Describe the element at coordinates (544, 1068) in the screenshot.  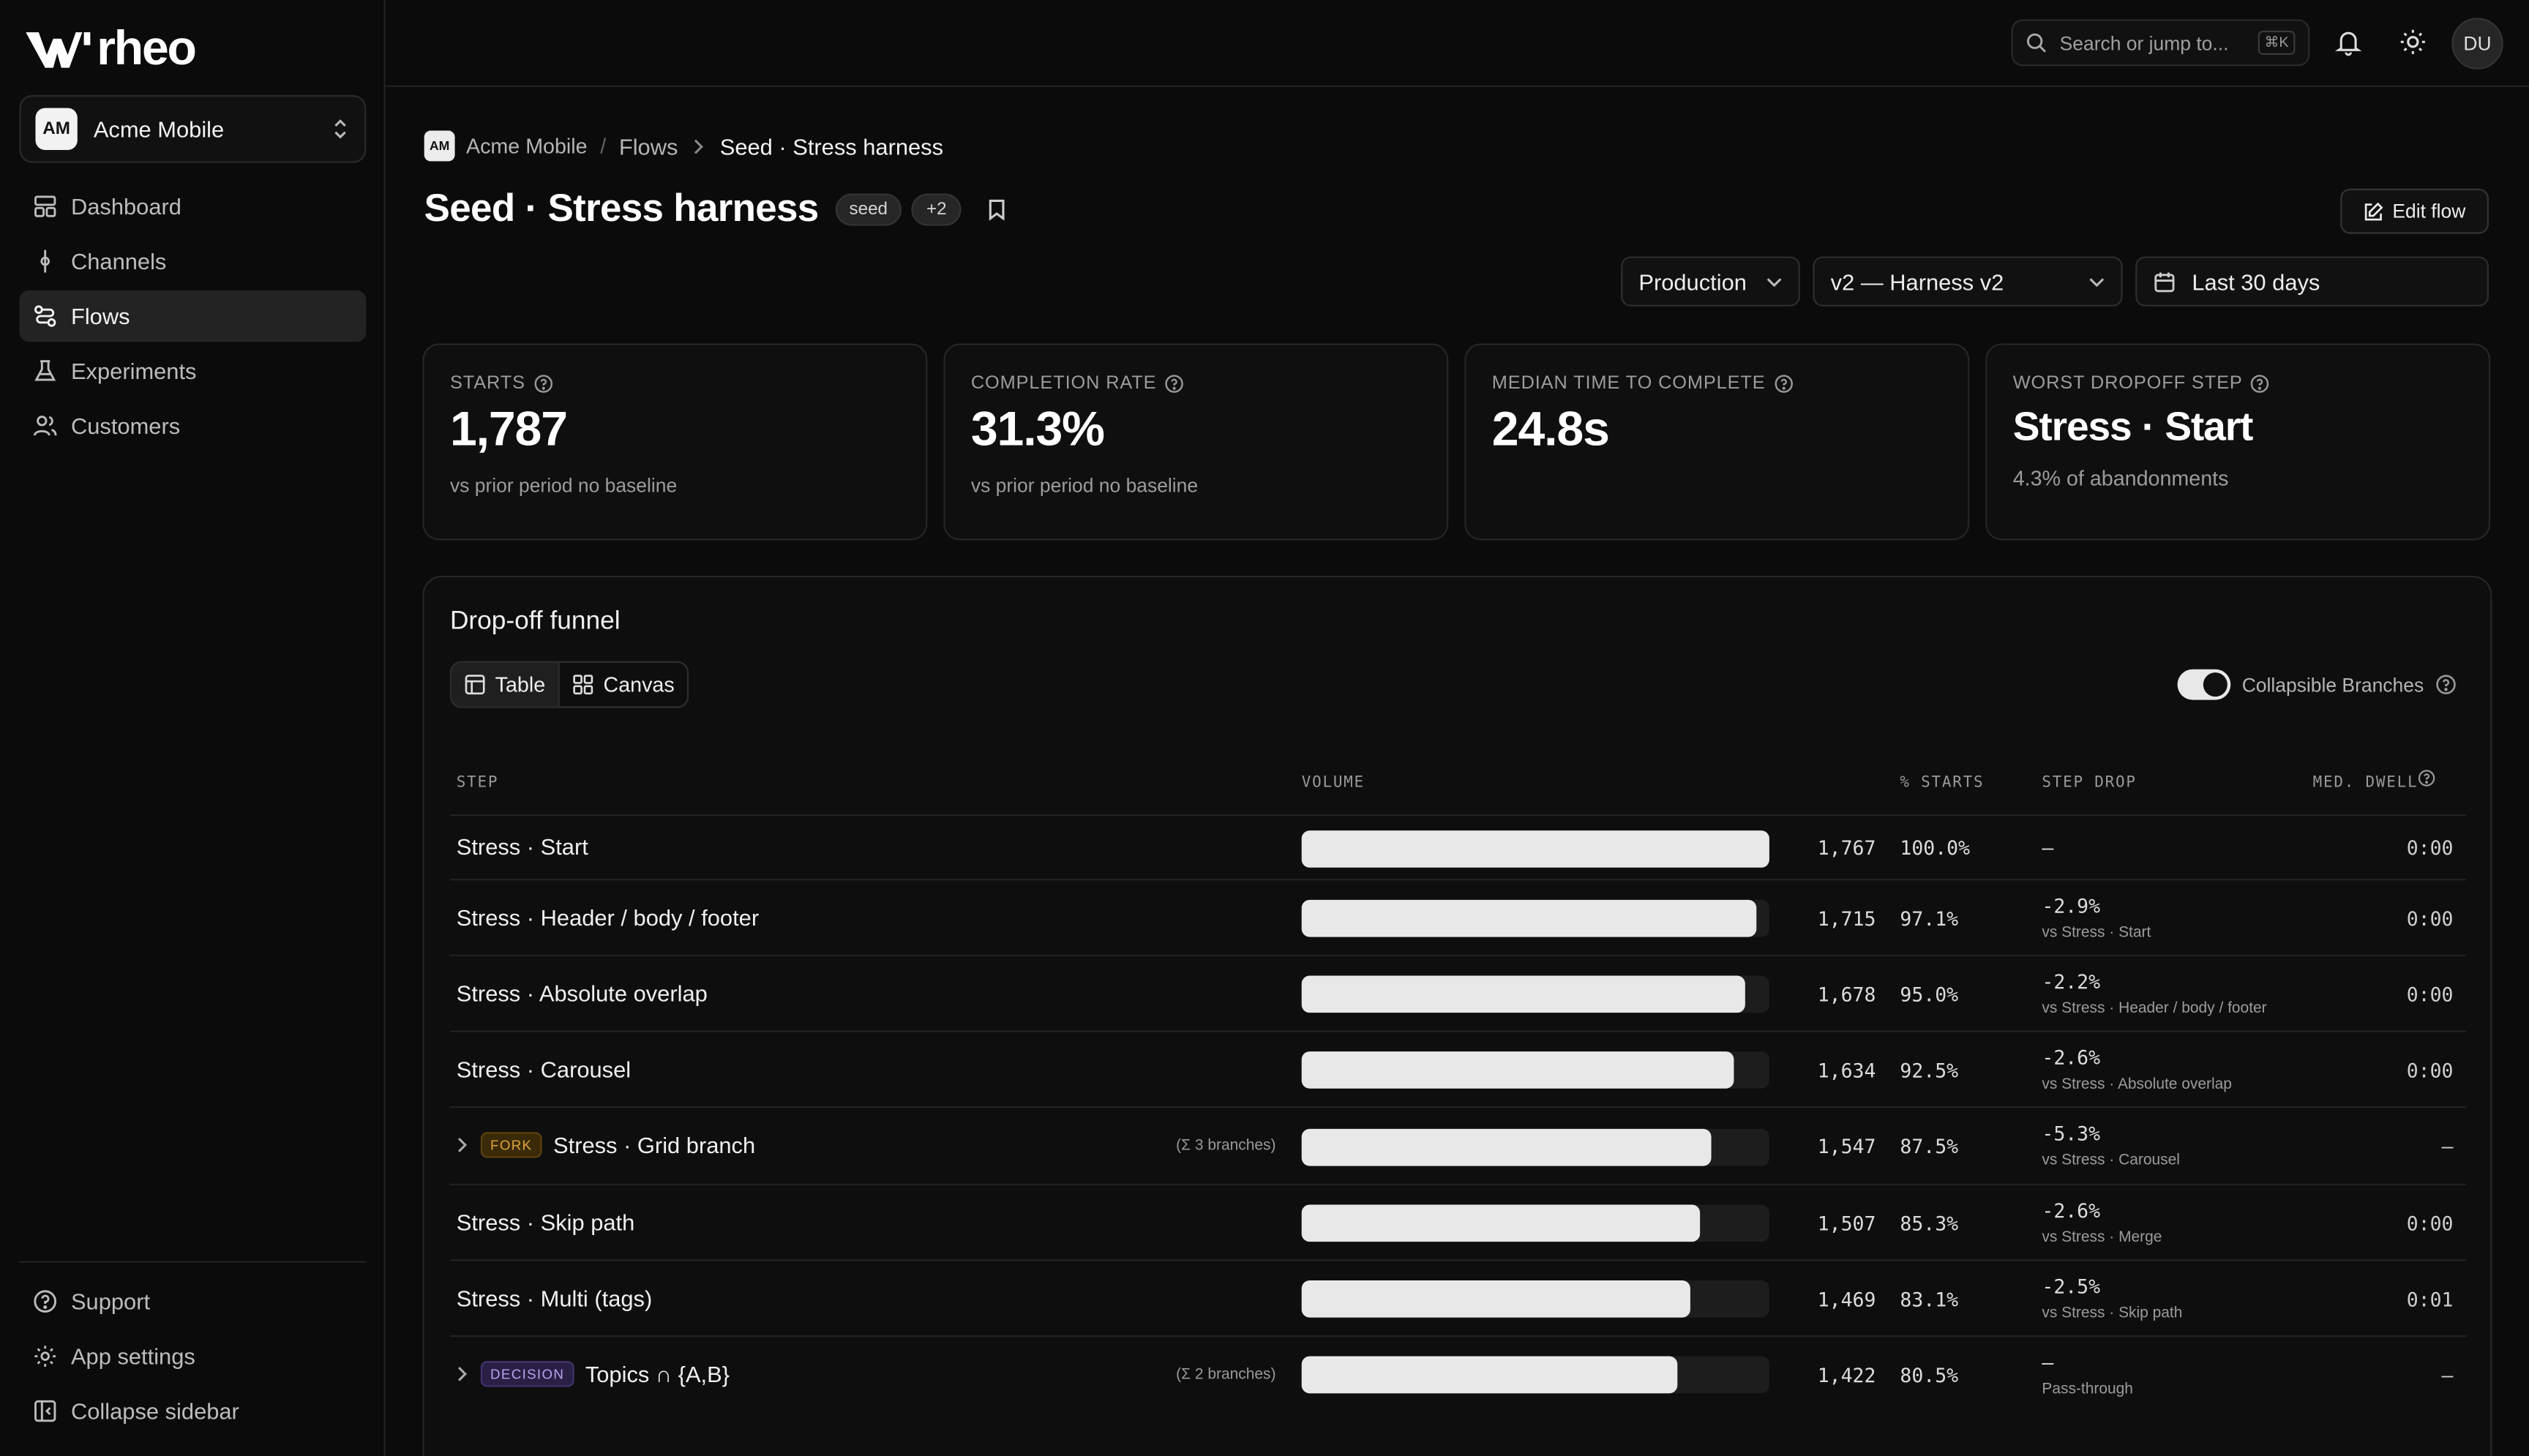
I see `step-name: Stress · Carousel` at that location.